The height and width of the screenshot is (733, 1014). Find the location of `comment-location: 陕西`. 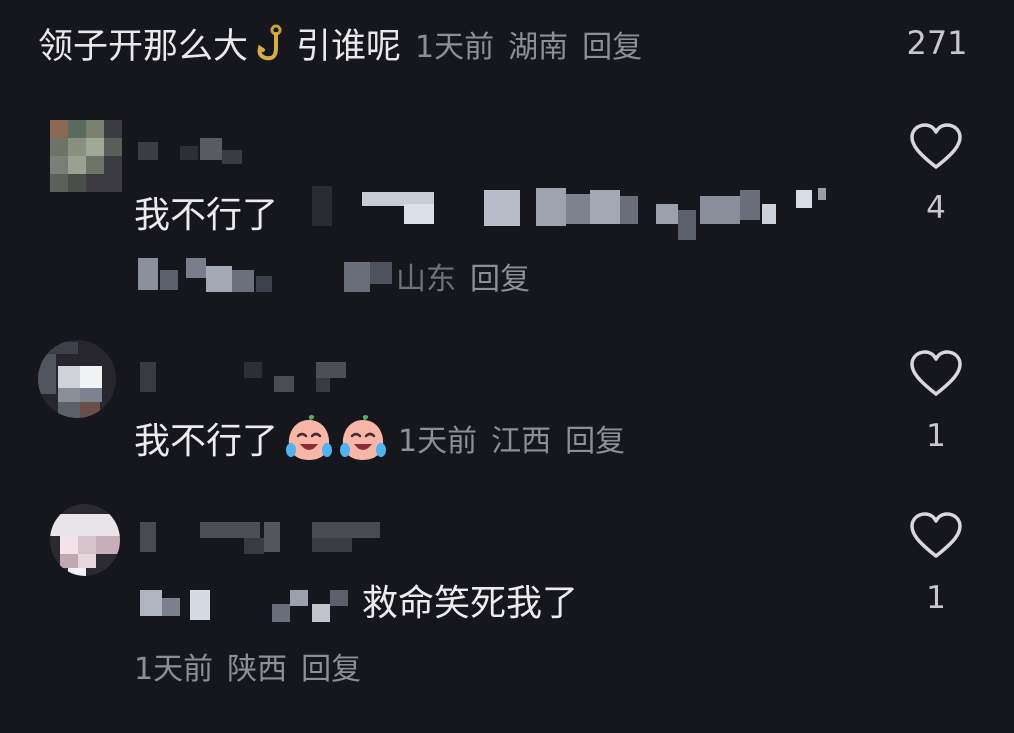

comment-location: 陕西 is located at coordinates (257, 669).